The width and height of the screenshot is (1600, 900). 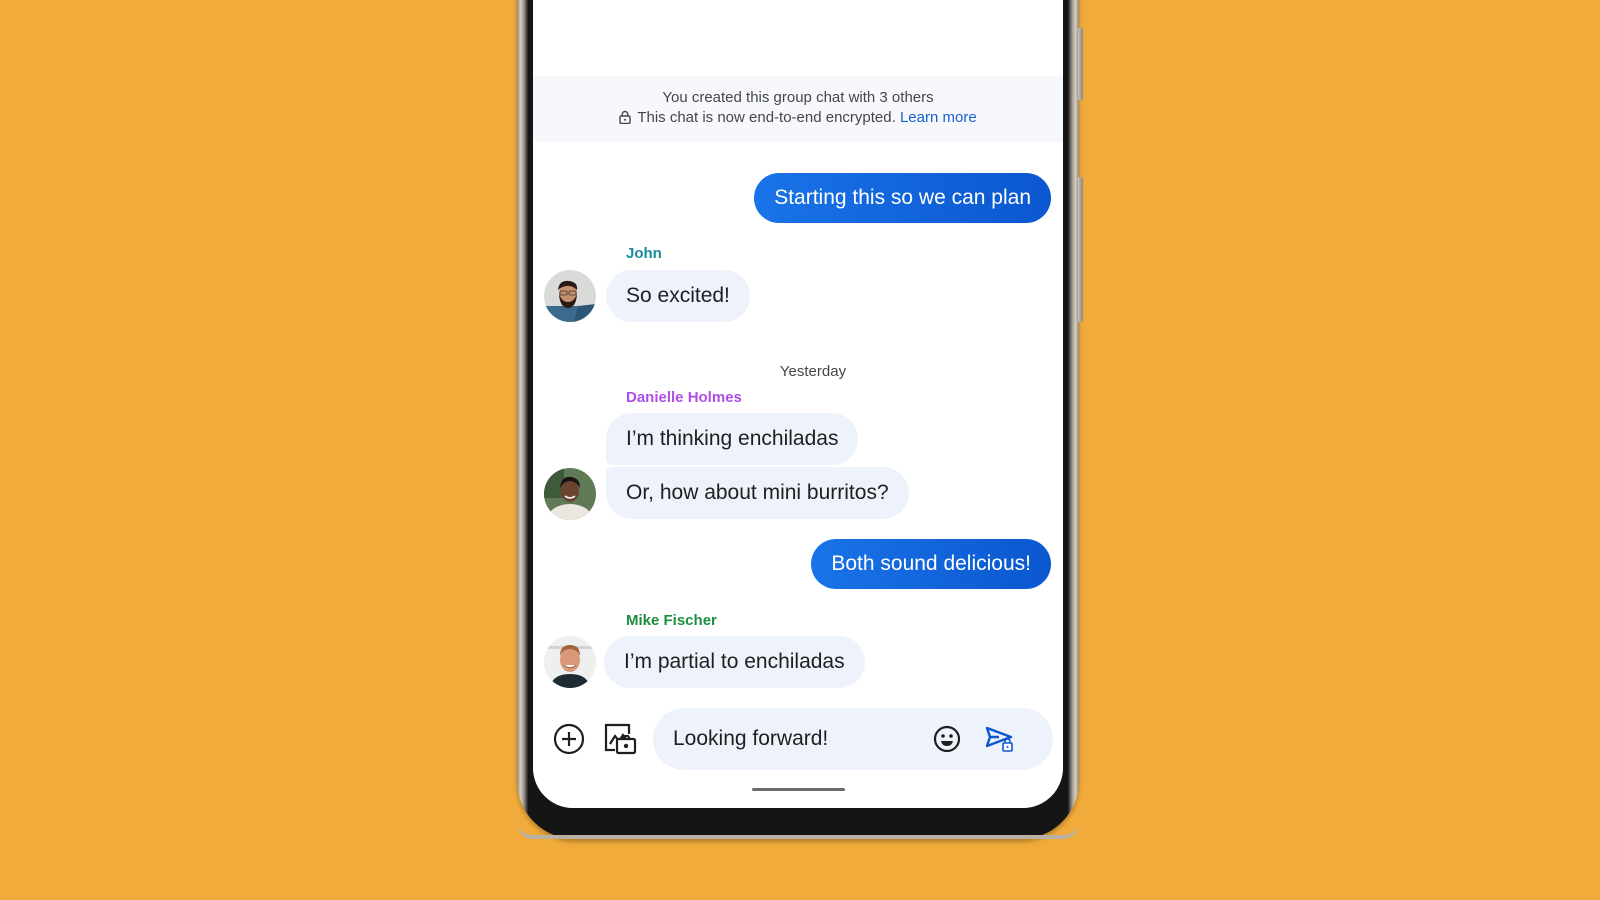 I want to click on message-input, so click(x=803, y=739).